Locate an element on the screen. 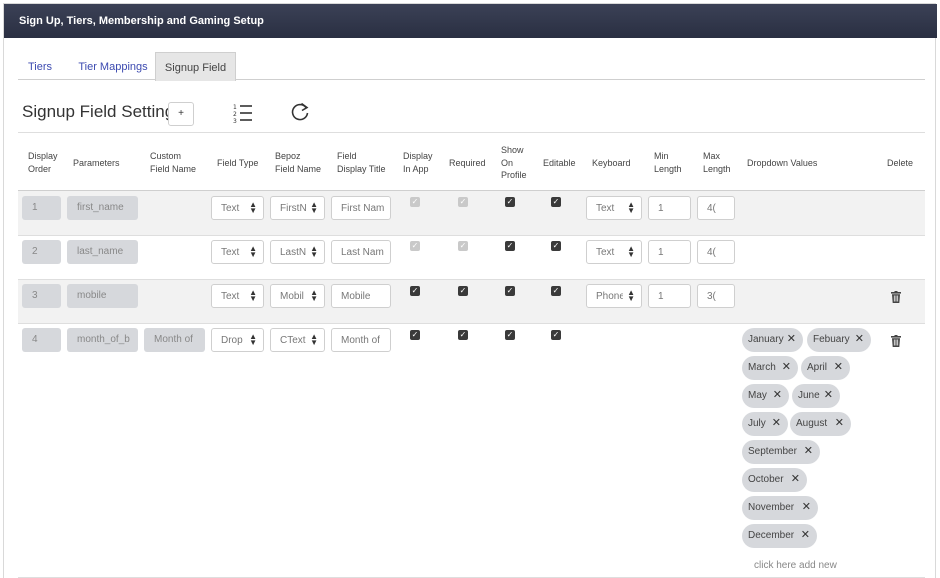  field-type-select: Drop ▲ ▼ is located at coordinates (237, 340).